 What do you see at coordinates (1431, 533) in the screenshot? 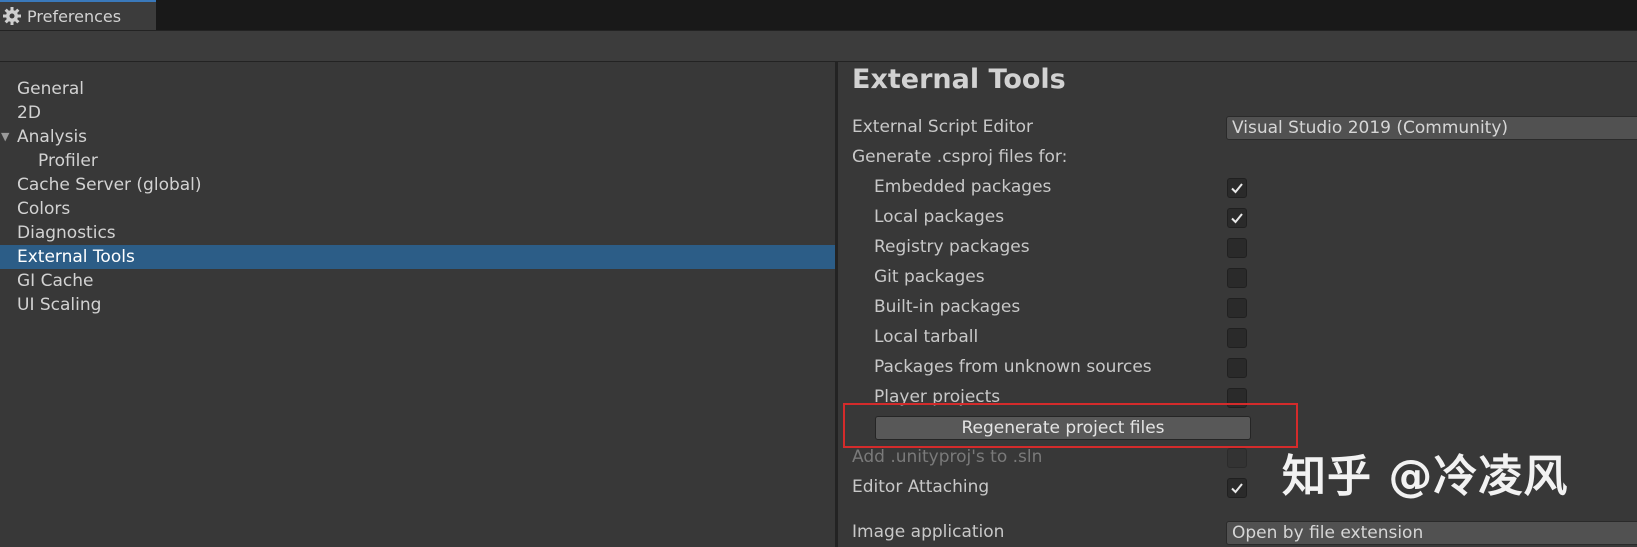
I see `image-application-dropdown: Open by file extension` at bounding box center [1431, 533].